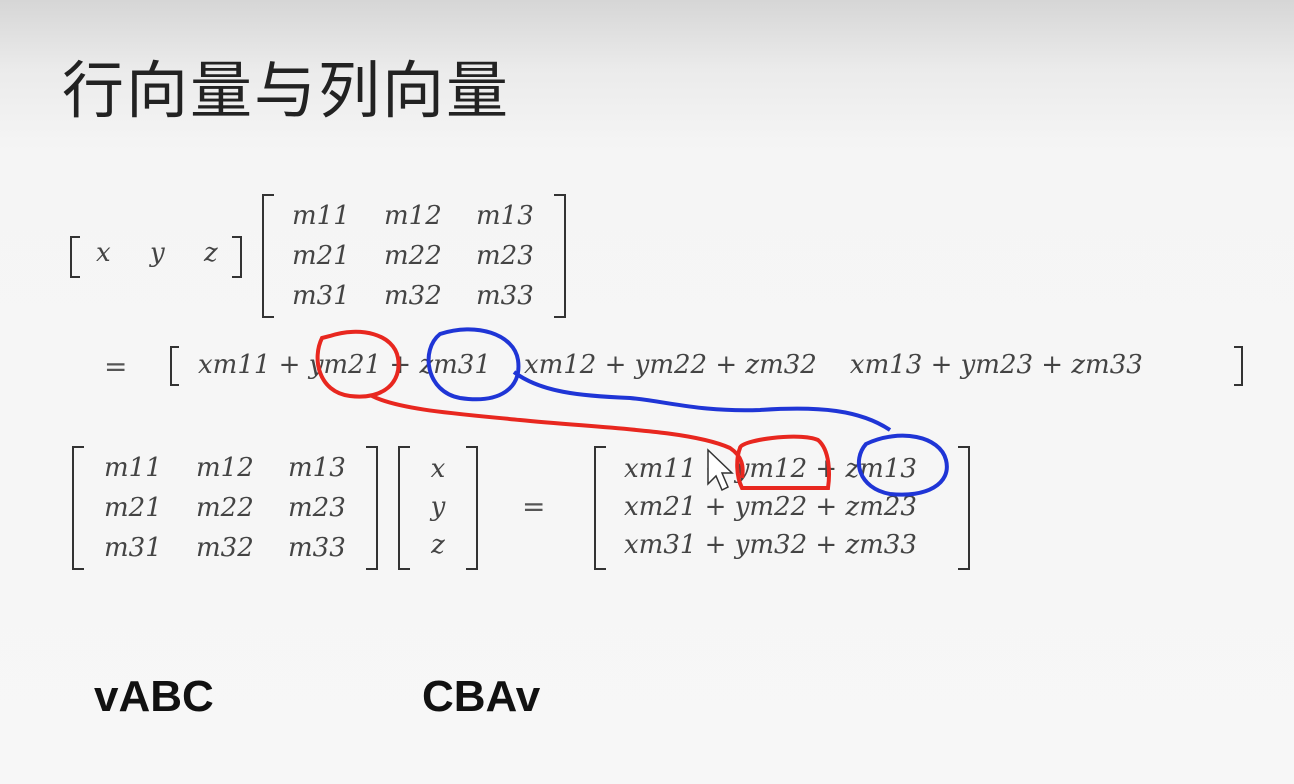 The height and width of the screenshot is (784, 1294). Describe the element at coordinates (720, 470) in the screenshot. I see `mouse-cursor-icon` at that location.